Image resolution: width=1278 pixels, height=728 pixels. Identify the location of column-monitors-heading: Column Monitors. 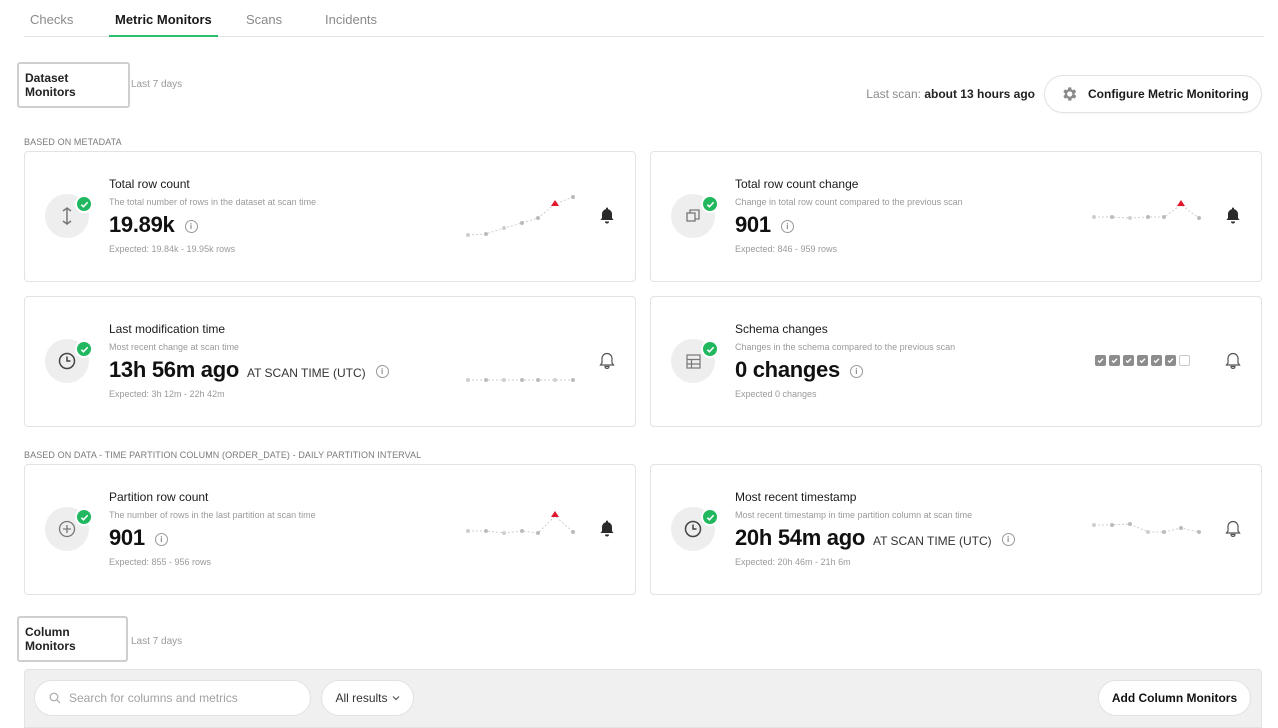
(72, 639).